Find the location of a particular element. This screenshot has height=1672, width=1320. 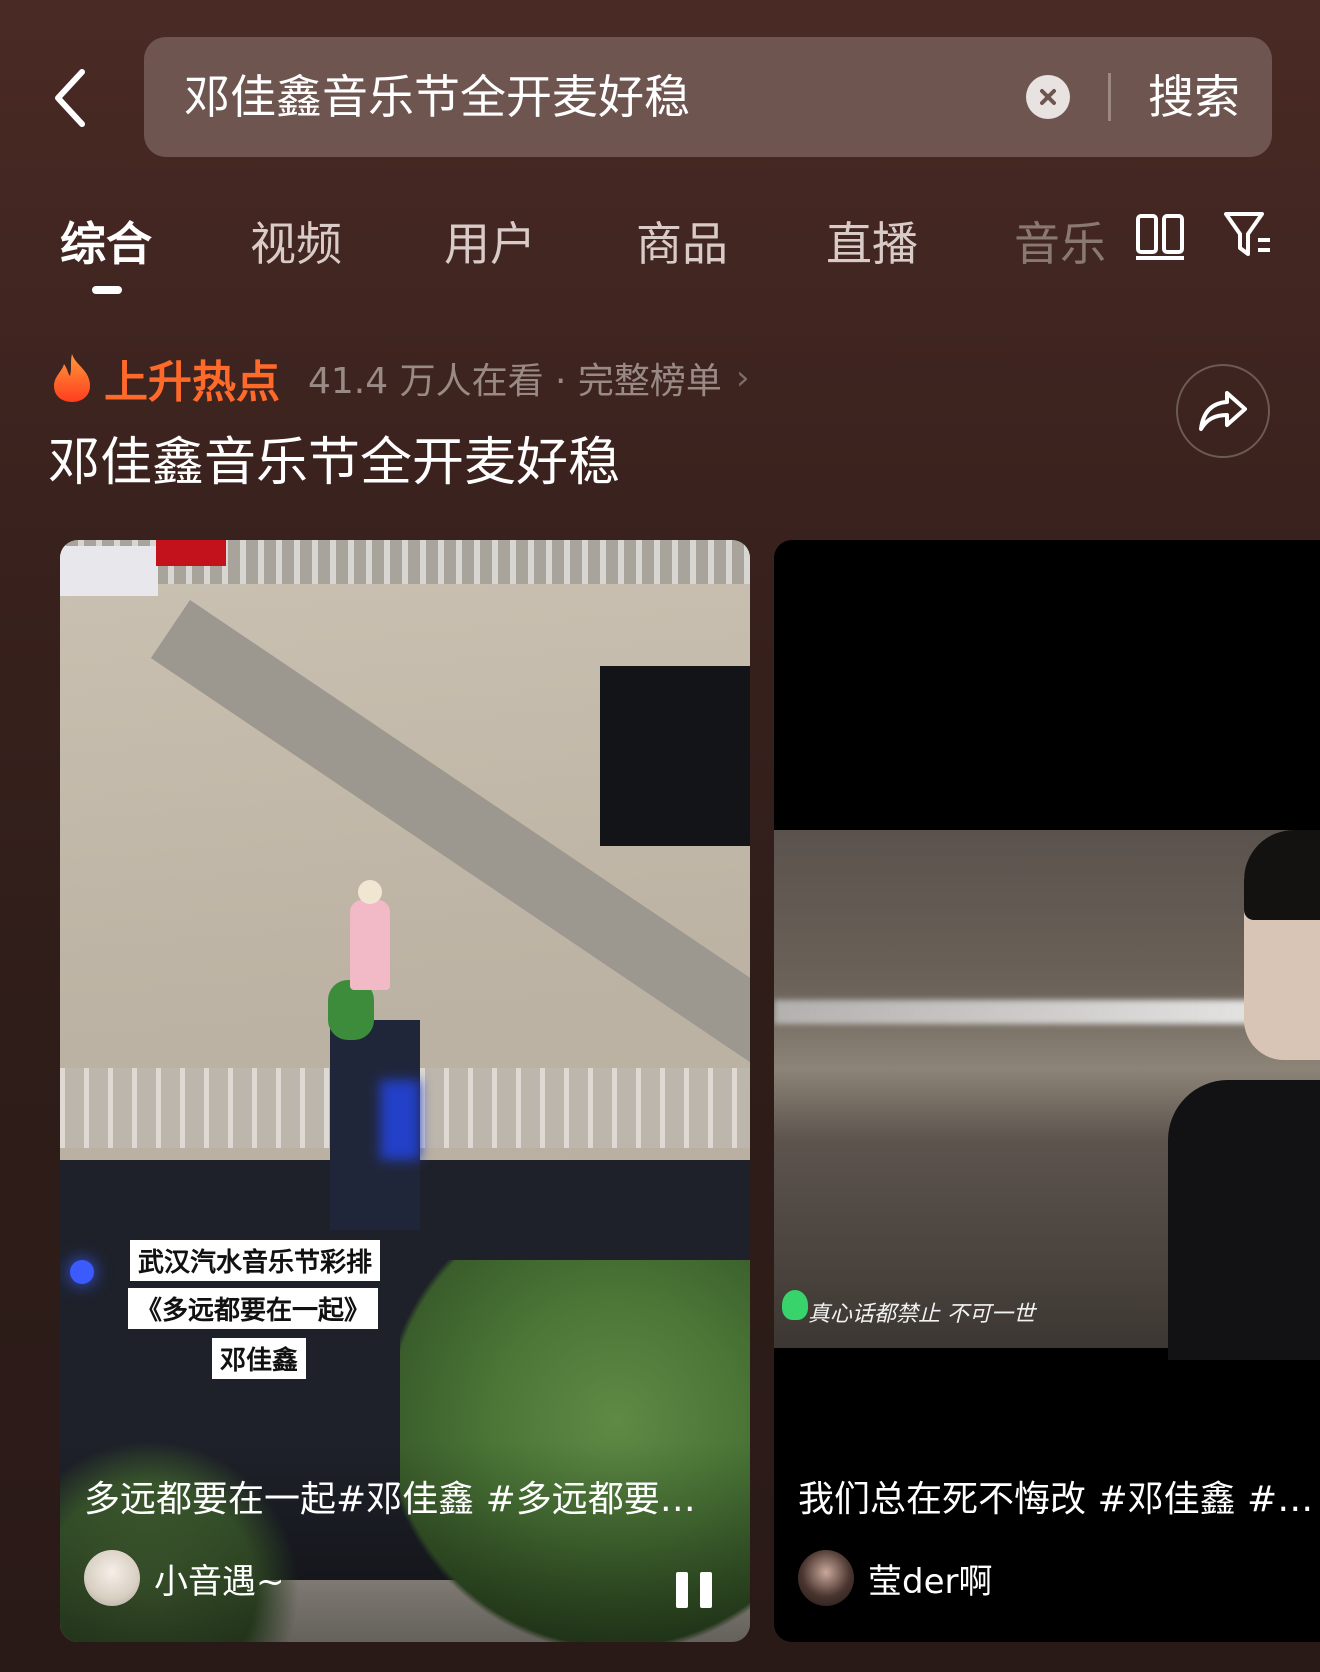

topic-title: 邓佳鑫音乐节全开麦好稳 is located at coordinates (334, 463).